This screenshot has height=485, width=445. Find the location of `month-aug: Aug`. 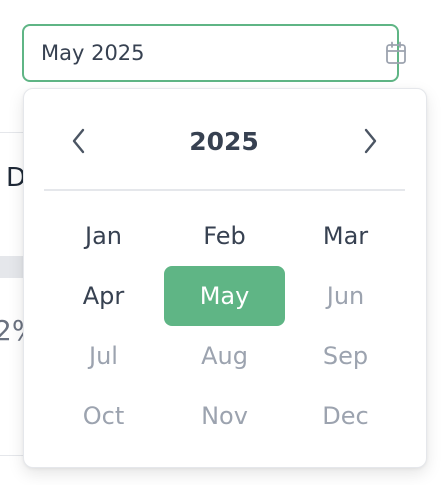

month-aug: Aug is located at coordinates (224, 356).